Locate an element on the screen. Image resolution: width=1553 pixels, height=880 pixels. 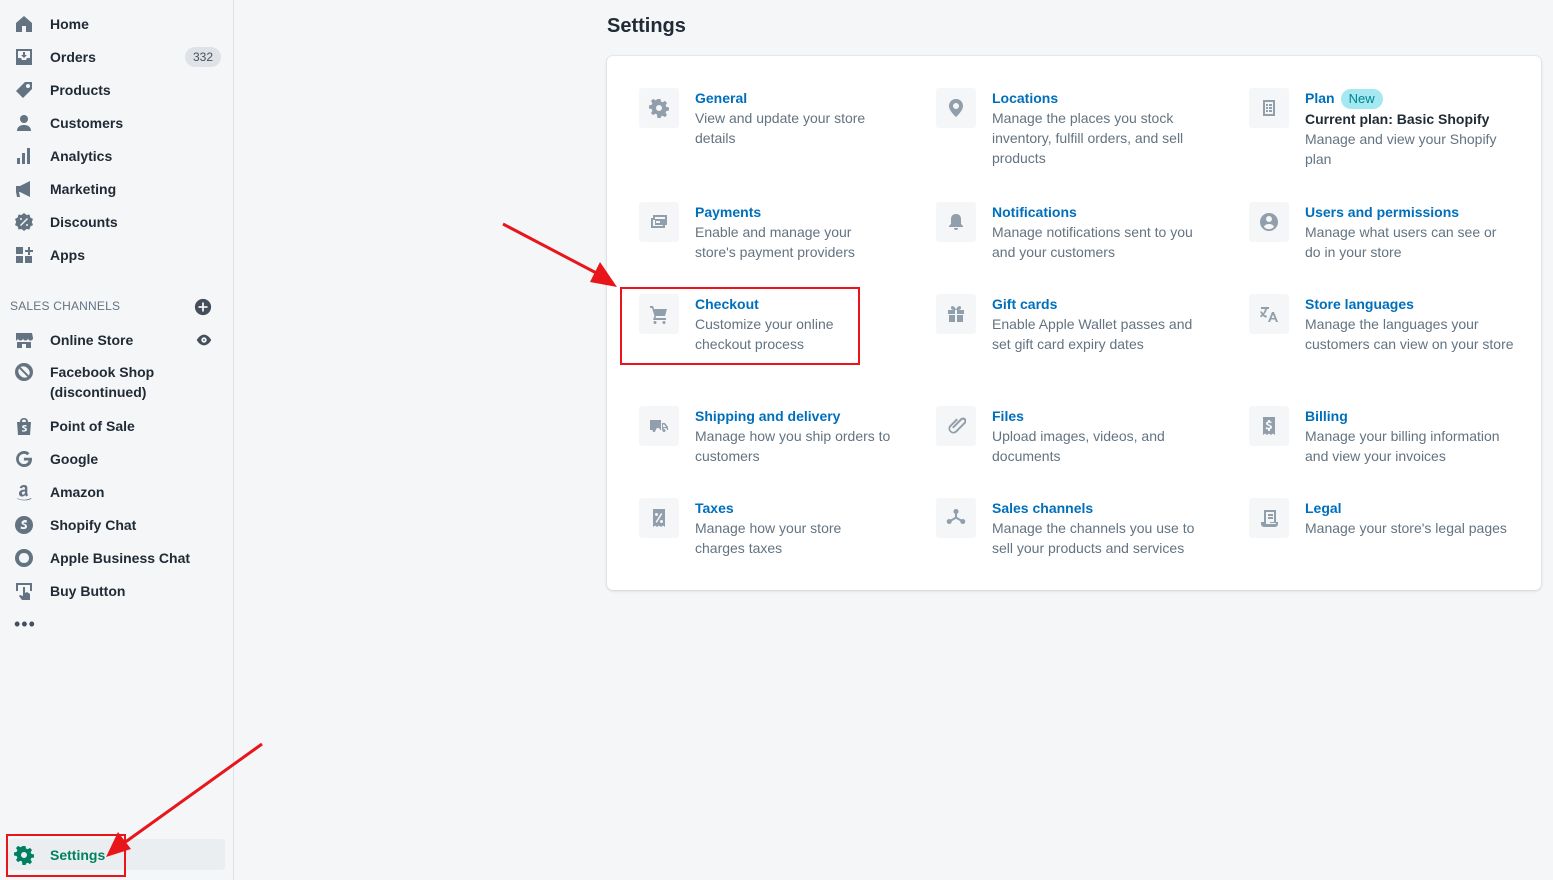
sidebar-item-apps: Apps is located at coordinates (117, 254).